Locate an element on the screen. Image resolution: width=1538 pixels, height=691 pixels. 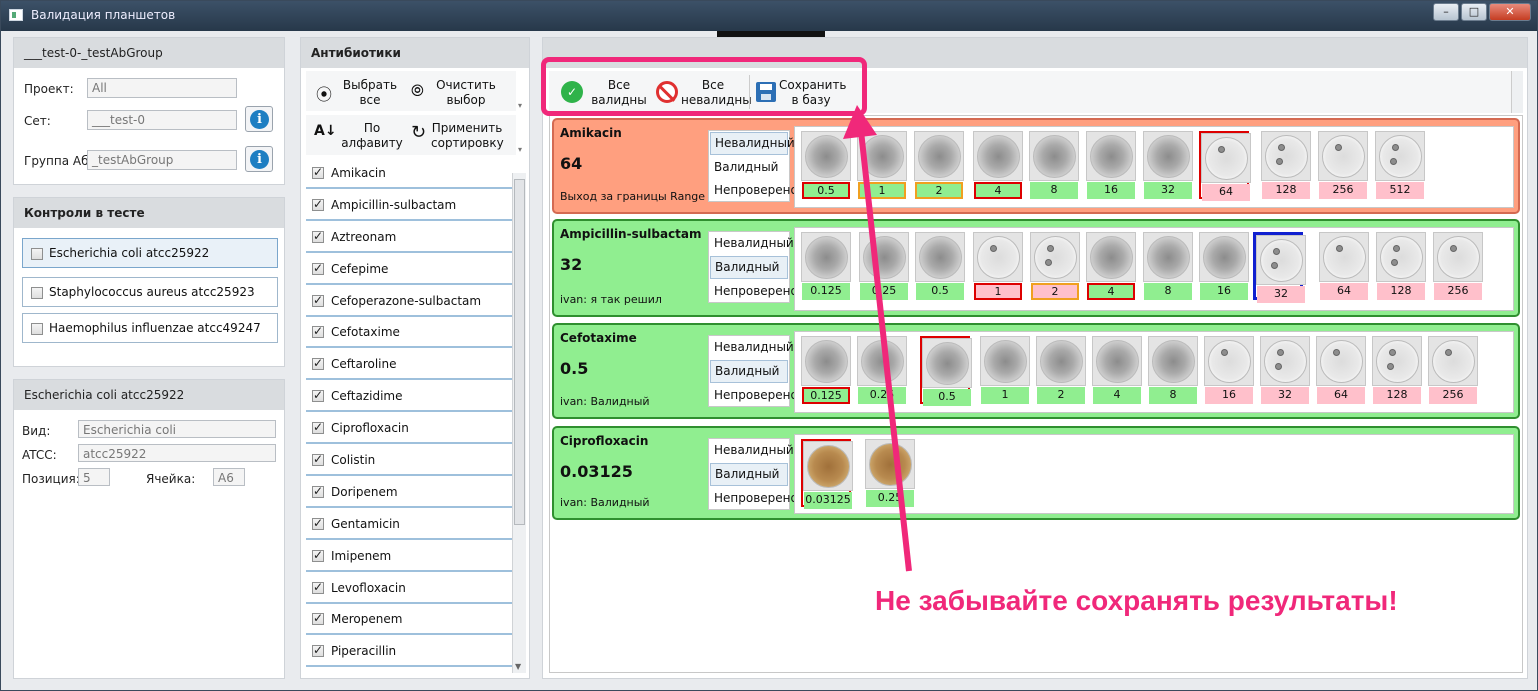
antibiotic-item: Cefoperazone-sulbactam is located at coordinates (409, 301).